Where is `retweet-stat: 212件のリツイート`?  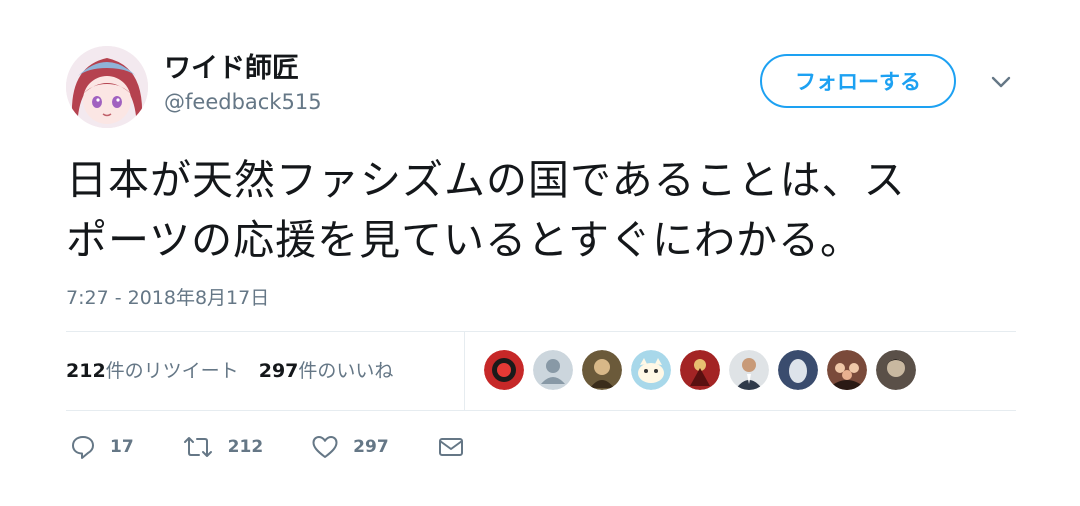 retweet-stat: 212件のリツイート is located at coordinates (152, 371).